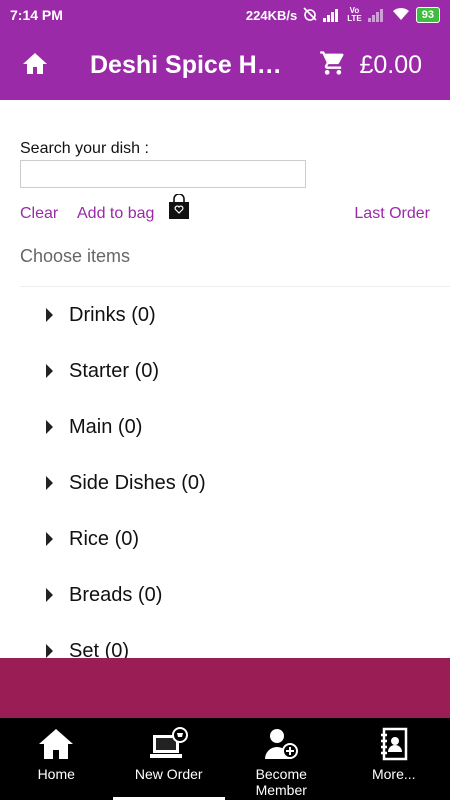  What do you see at coordinates (343, 15) in the screenshot?
I see `status-icons: 224KB/s Vo LTE 93` at bounding box center [343, 15].